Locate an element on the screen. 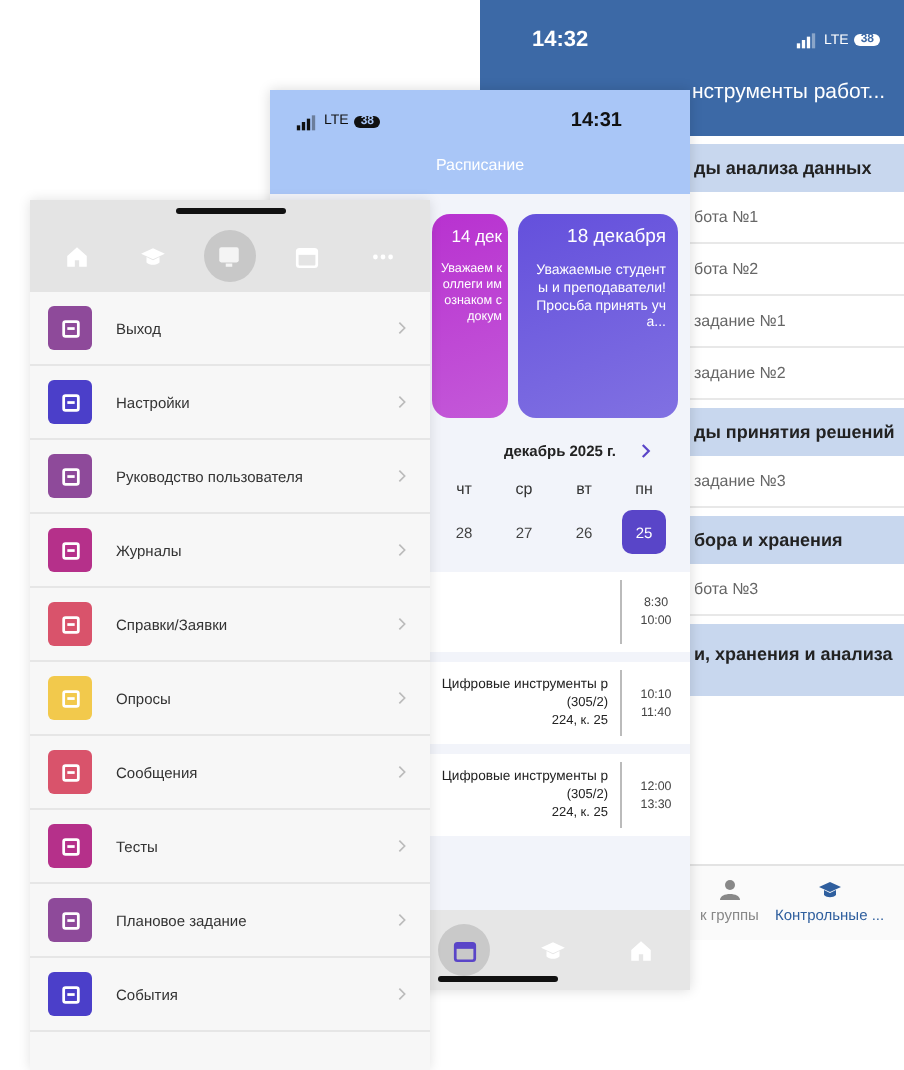 The width and height of the screenshot is (904, 1070). weekday-label: пн is located at coordinates (644, 489).